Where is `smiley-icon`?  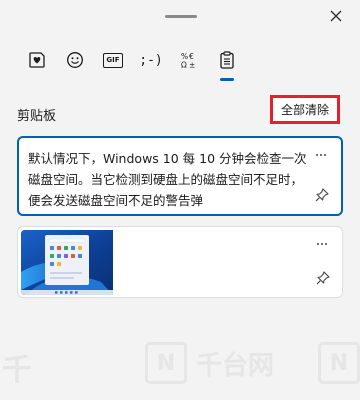 smiley-icon is located at coordinates (75, 60).